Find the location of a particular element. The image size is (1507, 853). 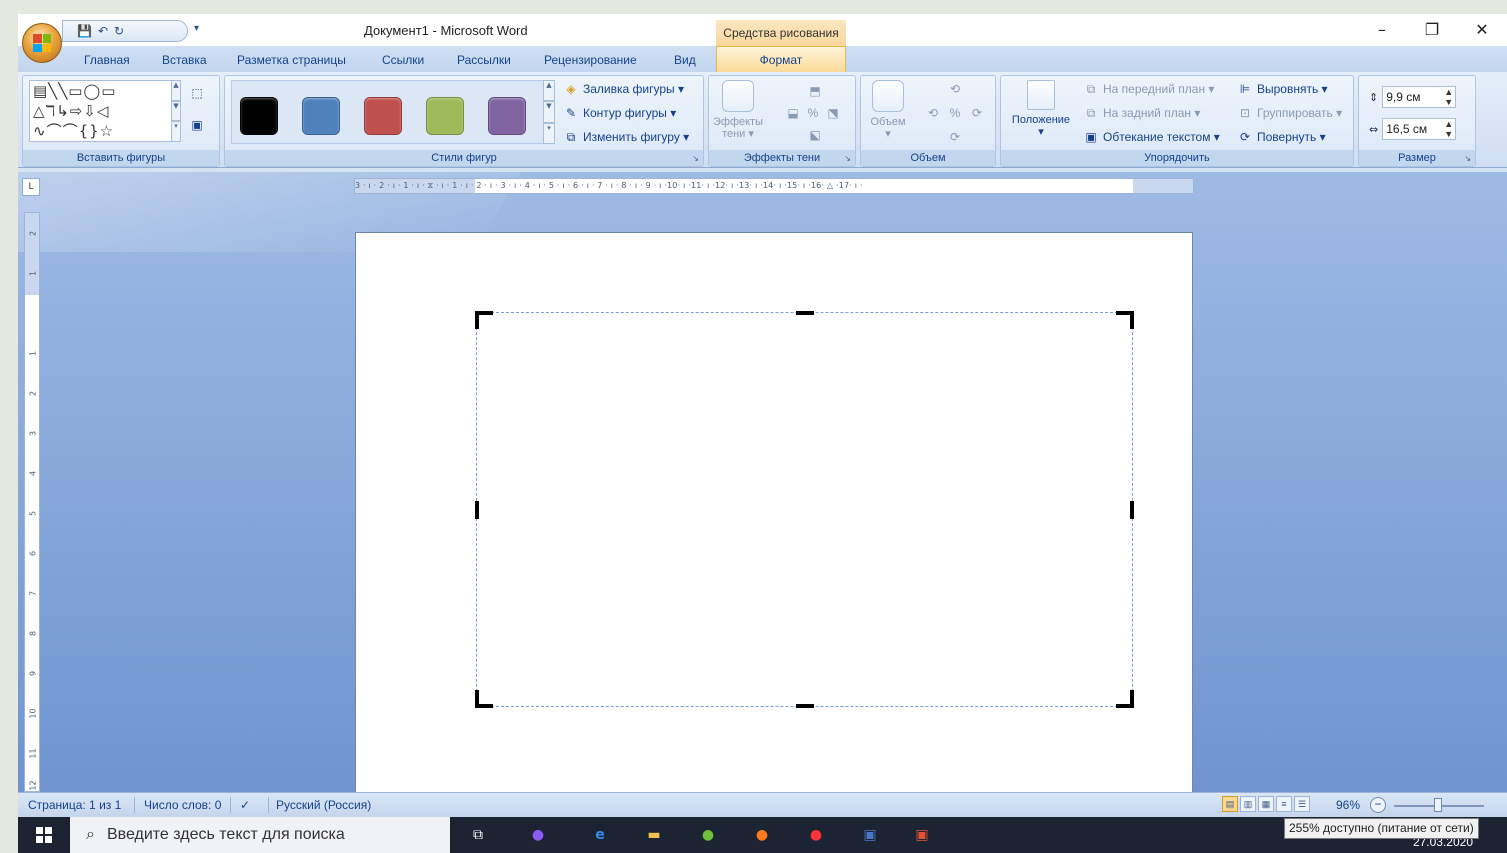

tilt-left-icon: ⟲ is located at coordinates (933, 113).